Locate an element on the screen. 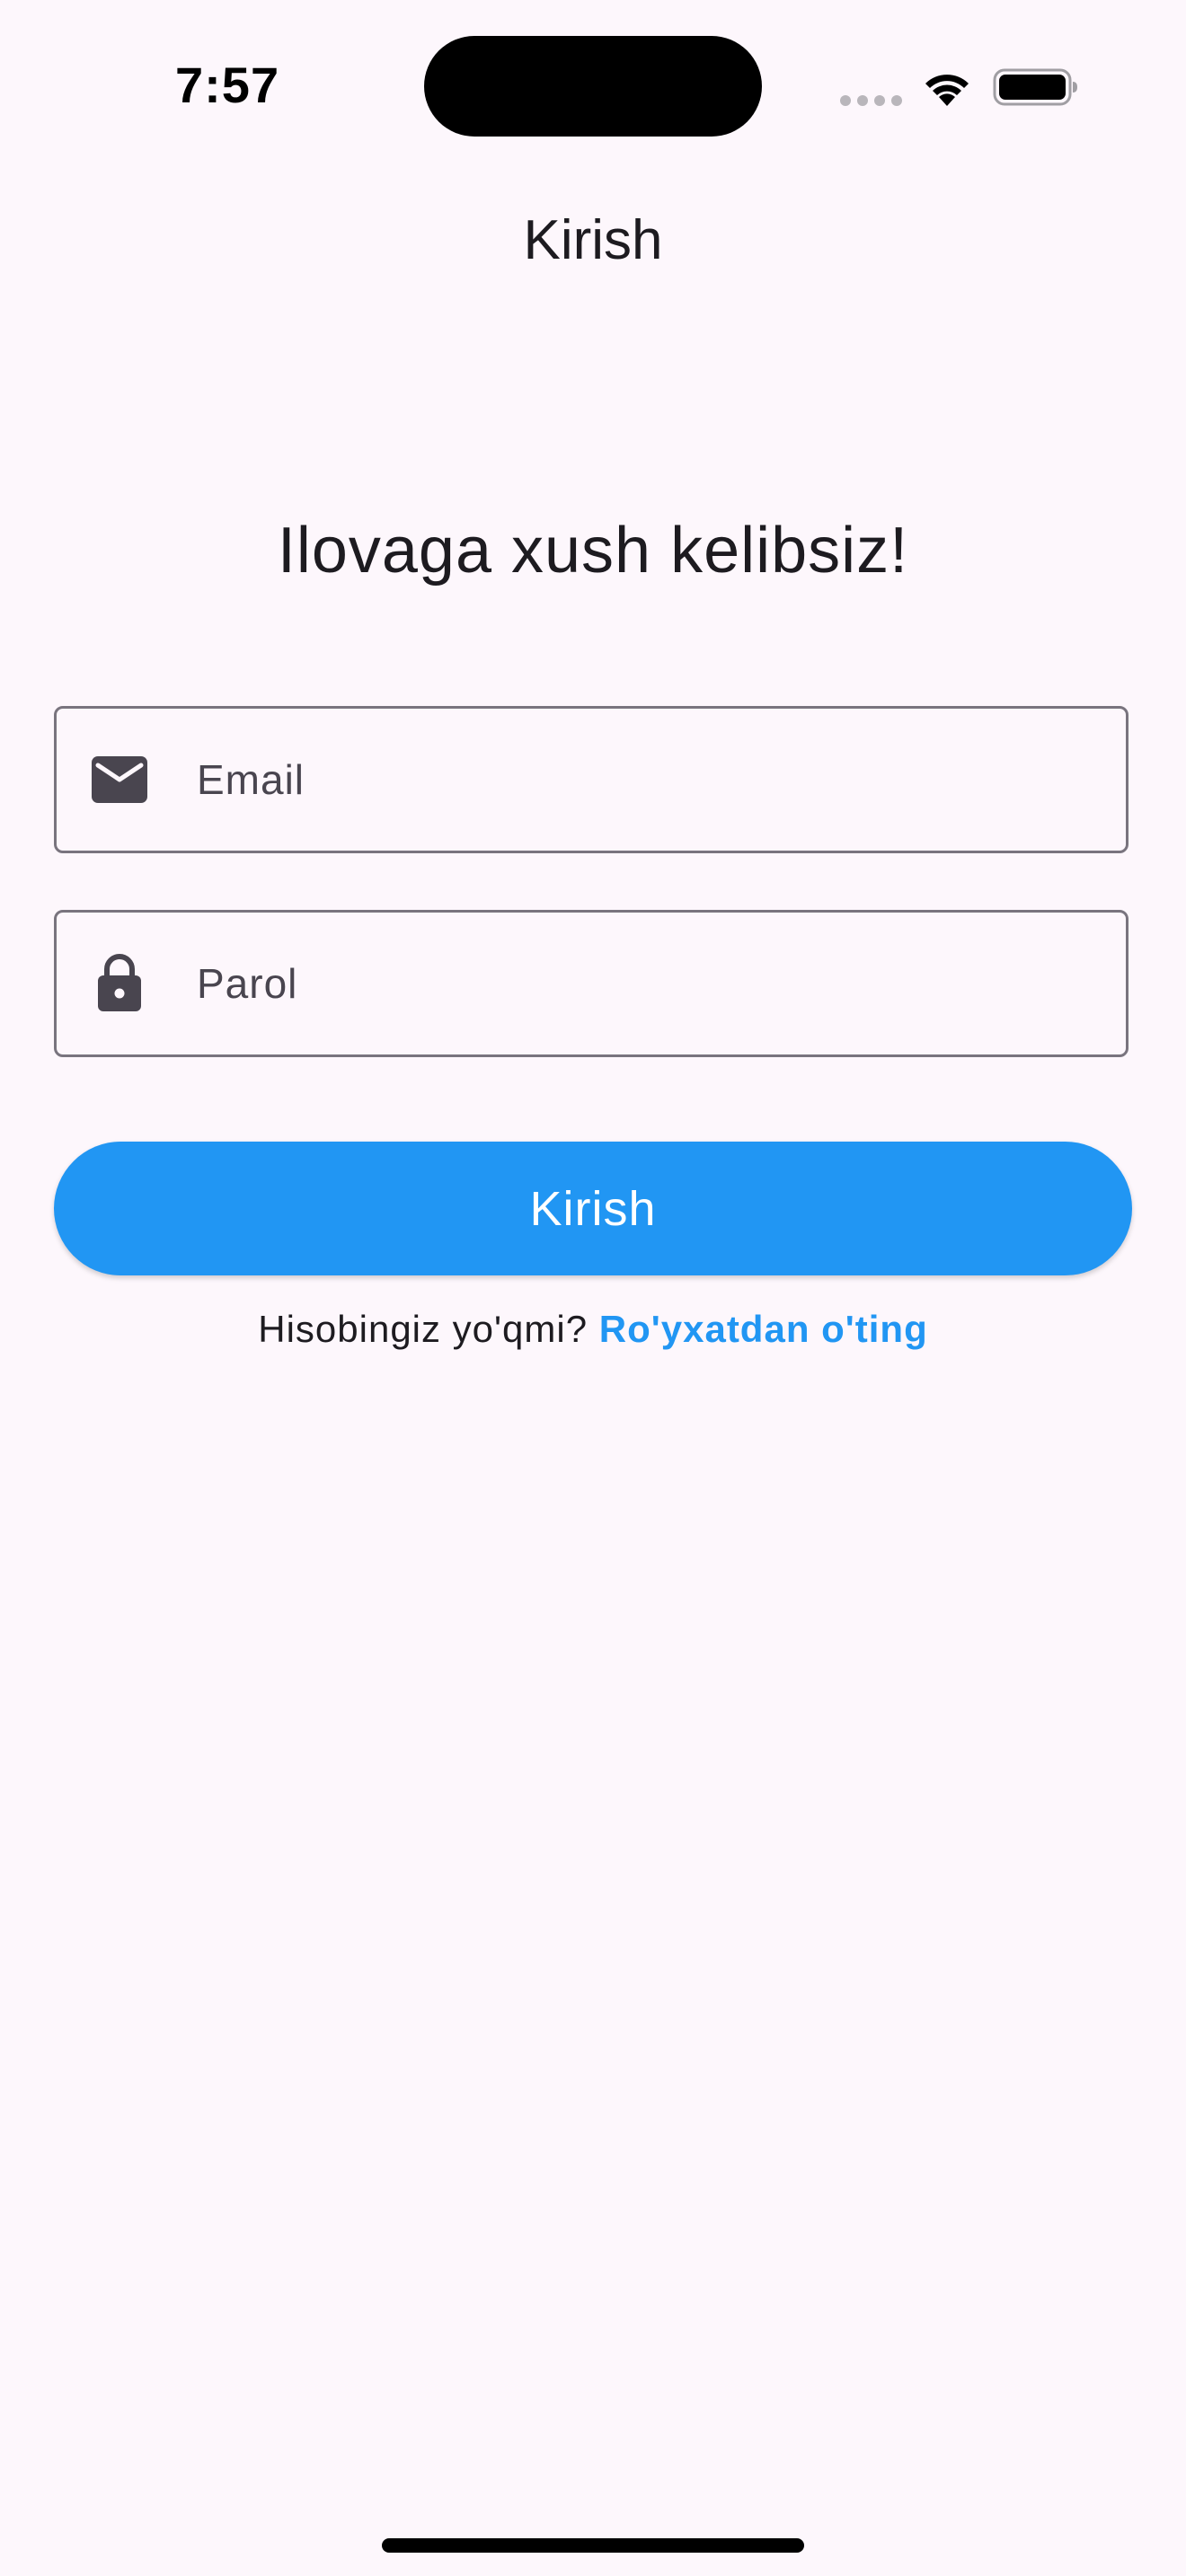 The height and width of the screenshot is (2576, 1186). lock-icon is located at coordinates (119, 983).